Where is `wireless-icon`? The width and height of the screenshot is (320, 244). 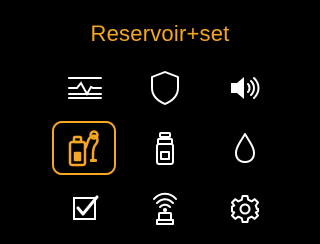
wireless-icon is located at coordinates (165, 208).